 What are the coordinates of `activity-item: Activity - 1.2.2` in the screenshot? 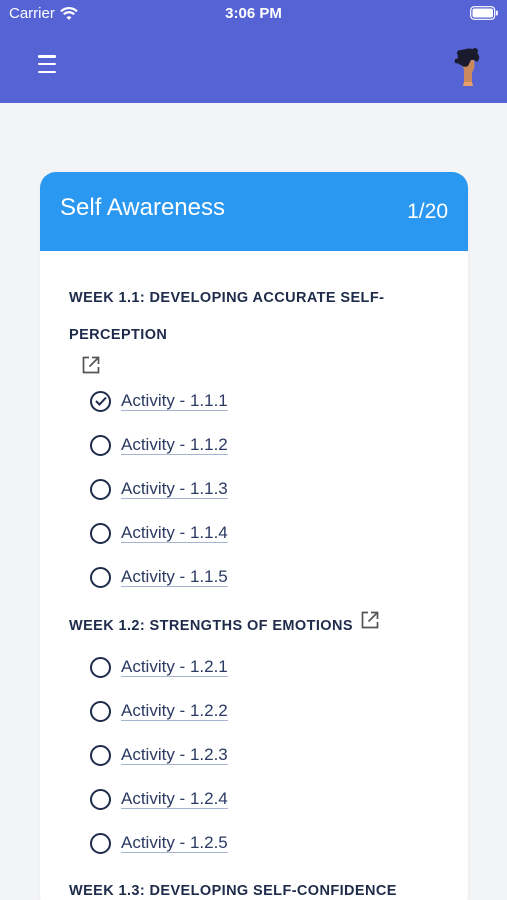 It's located at (159, 711).